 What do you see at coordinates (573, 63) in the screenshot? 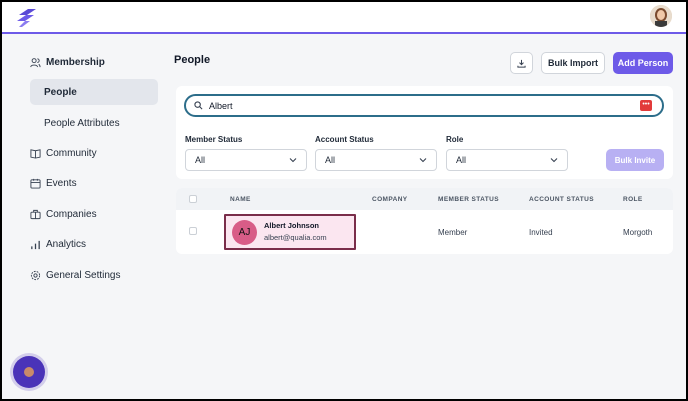
I see `bulk-import-button: Bulk Import` at bounding box center [573, 63].